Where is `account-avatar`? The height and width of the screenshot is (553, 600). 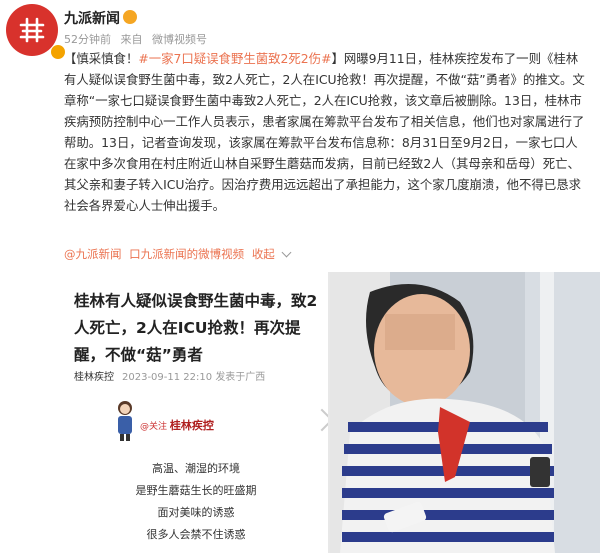 account-avatar is located at coordinates (36, 32).